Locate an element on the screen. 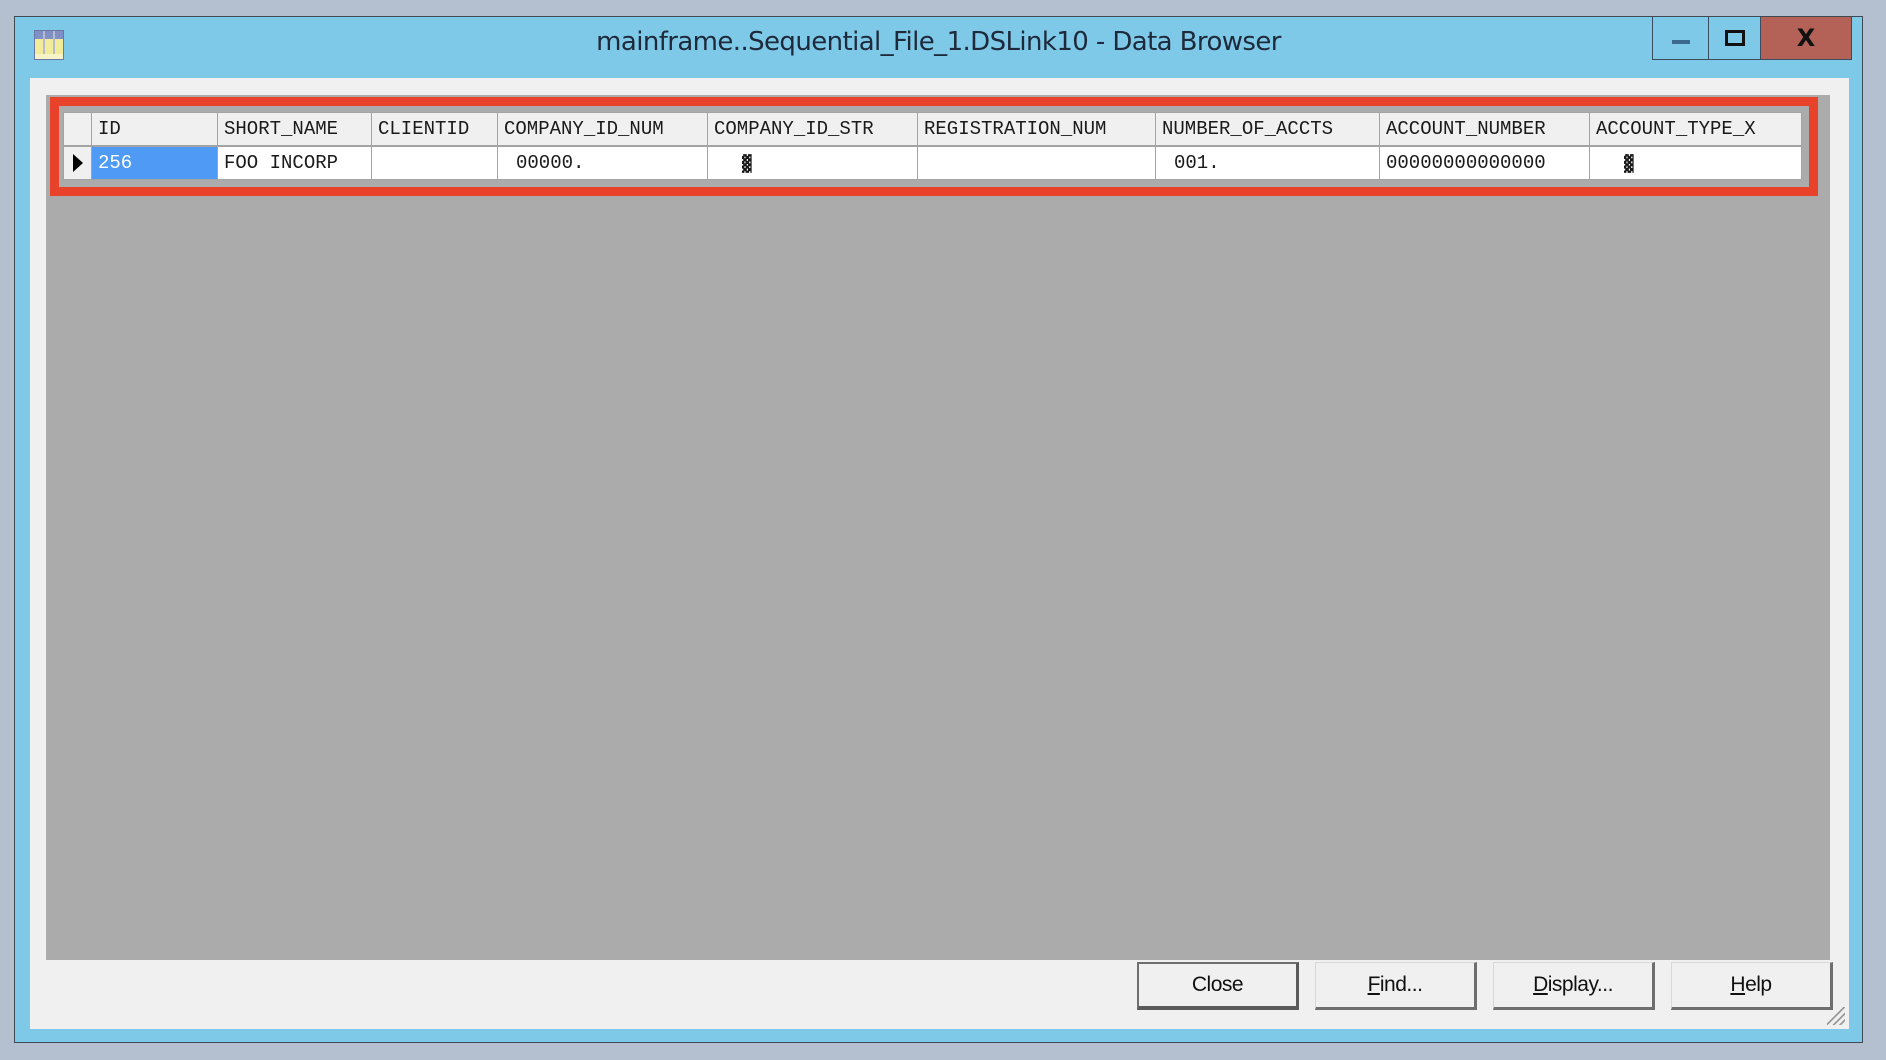 Image resolution: width=1886 pixels, height=1060 pixels. find-mnemonic: F is located at coordinates (1374, 984).